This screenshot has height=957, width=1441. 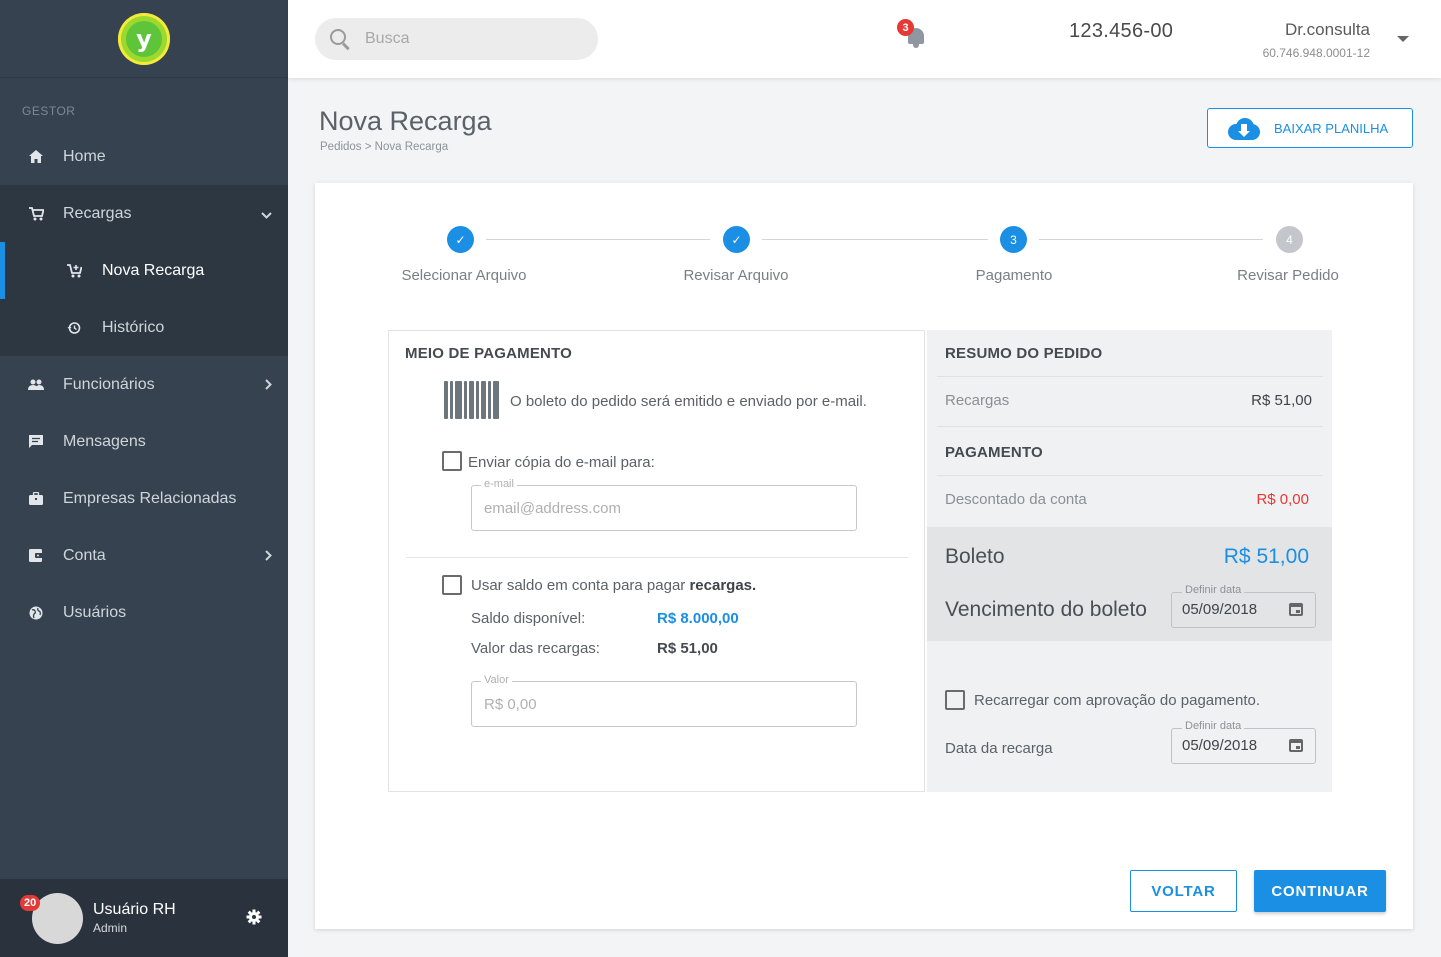 I want to click on recharge-date-picker: Definir data 05/09/2018, so click(x=1243, y=742).